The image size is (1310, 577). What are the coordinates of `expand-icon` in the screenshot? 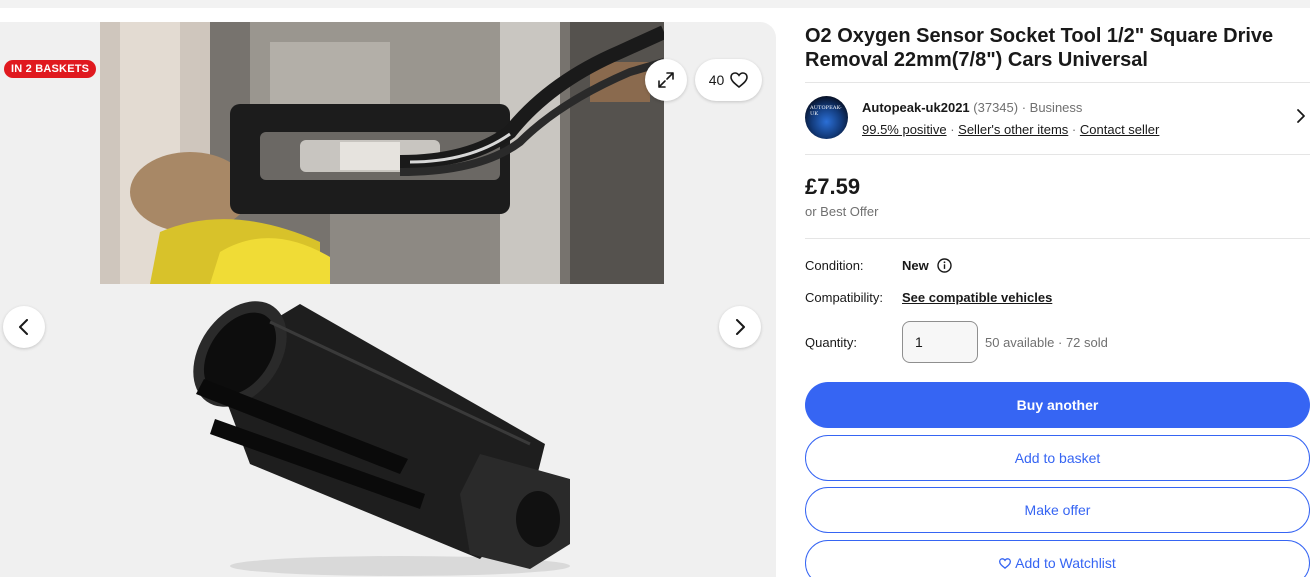 It's located at (666, 80).